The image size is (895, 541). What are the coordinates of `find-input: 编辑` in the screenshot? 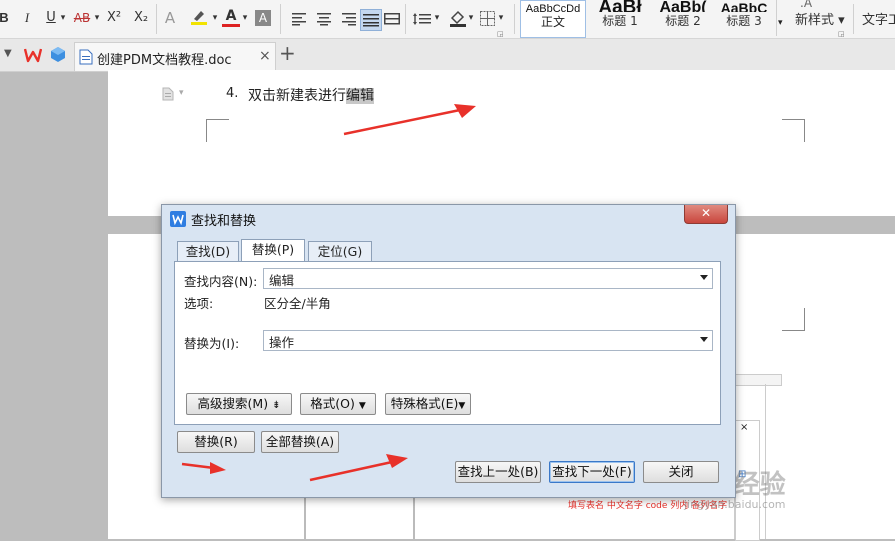 It's located at (488, 278).